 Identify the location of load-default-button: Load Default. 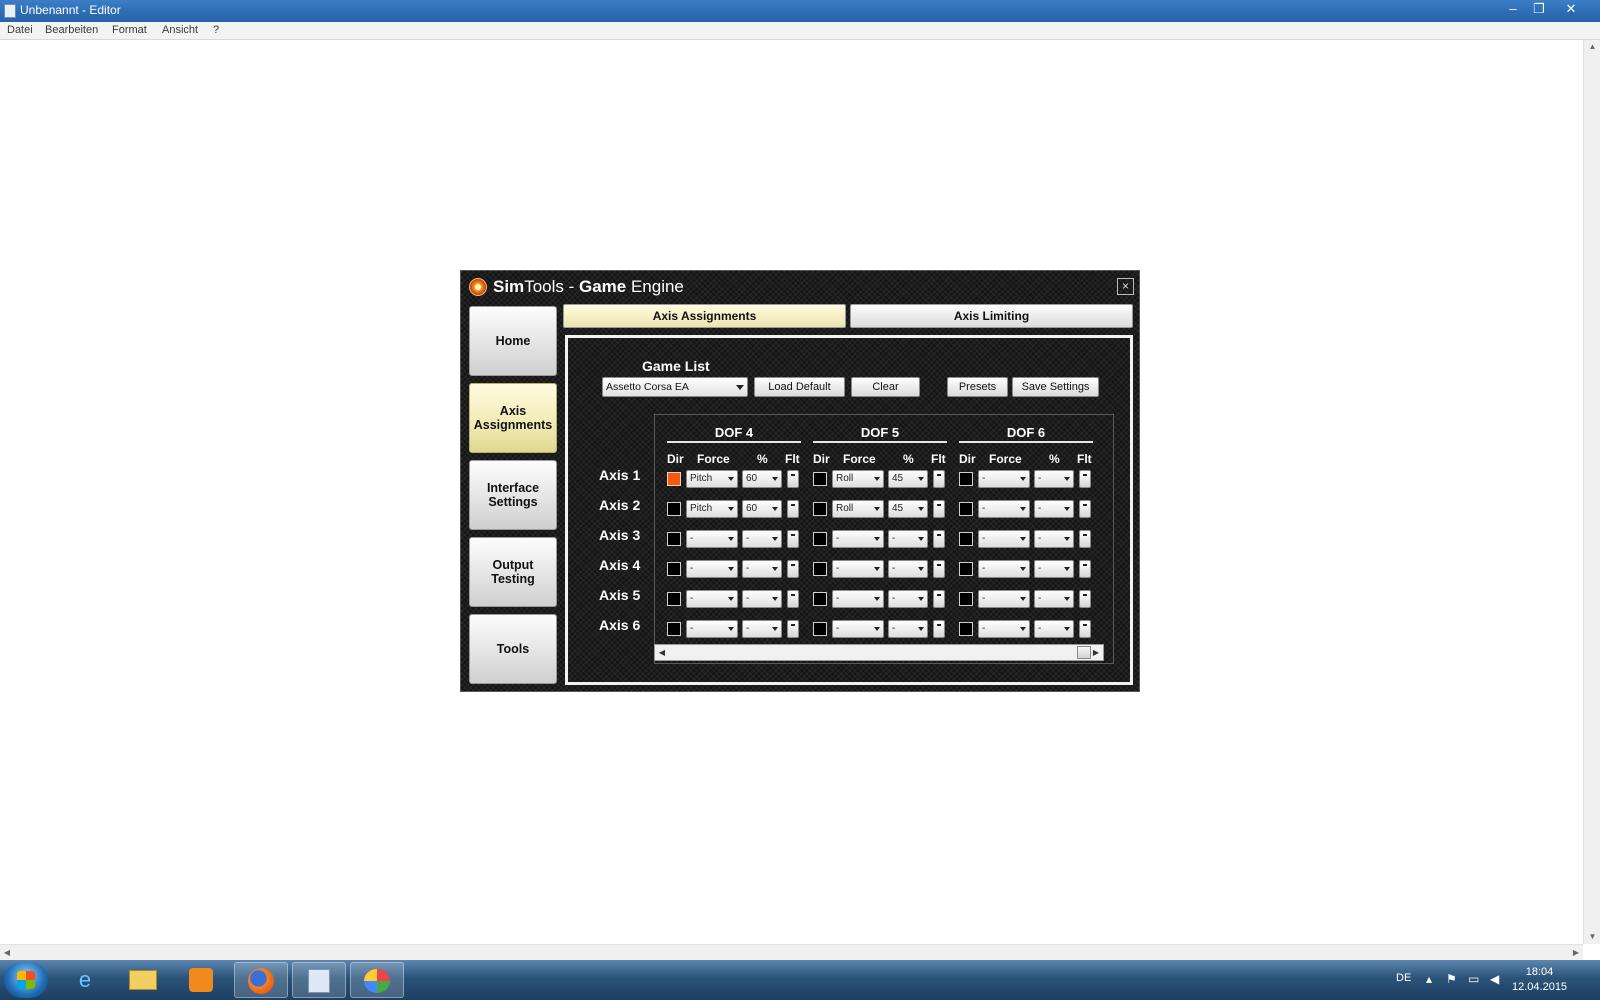
(799, 387).